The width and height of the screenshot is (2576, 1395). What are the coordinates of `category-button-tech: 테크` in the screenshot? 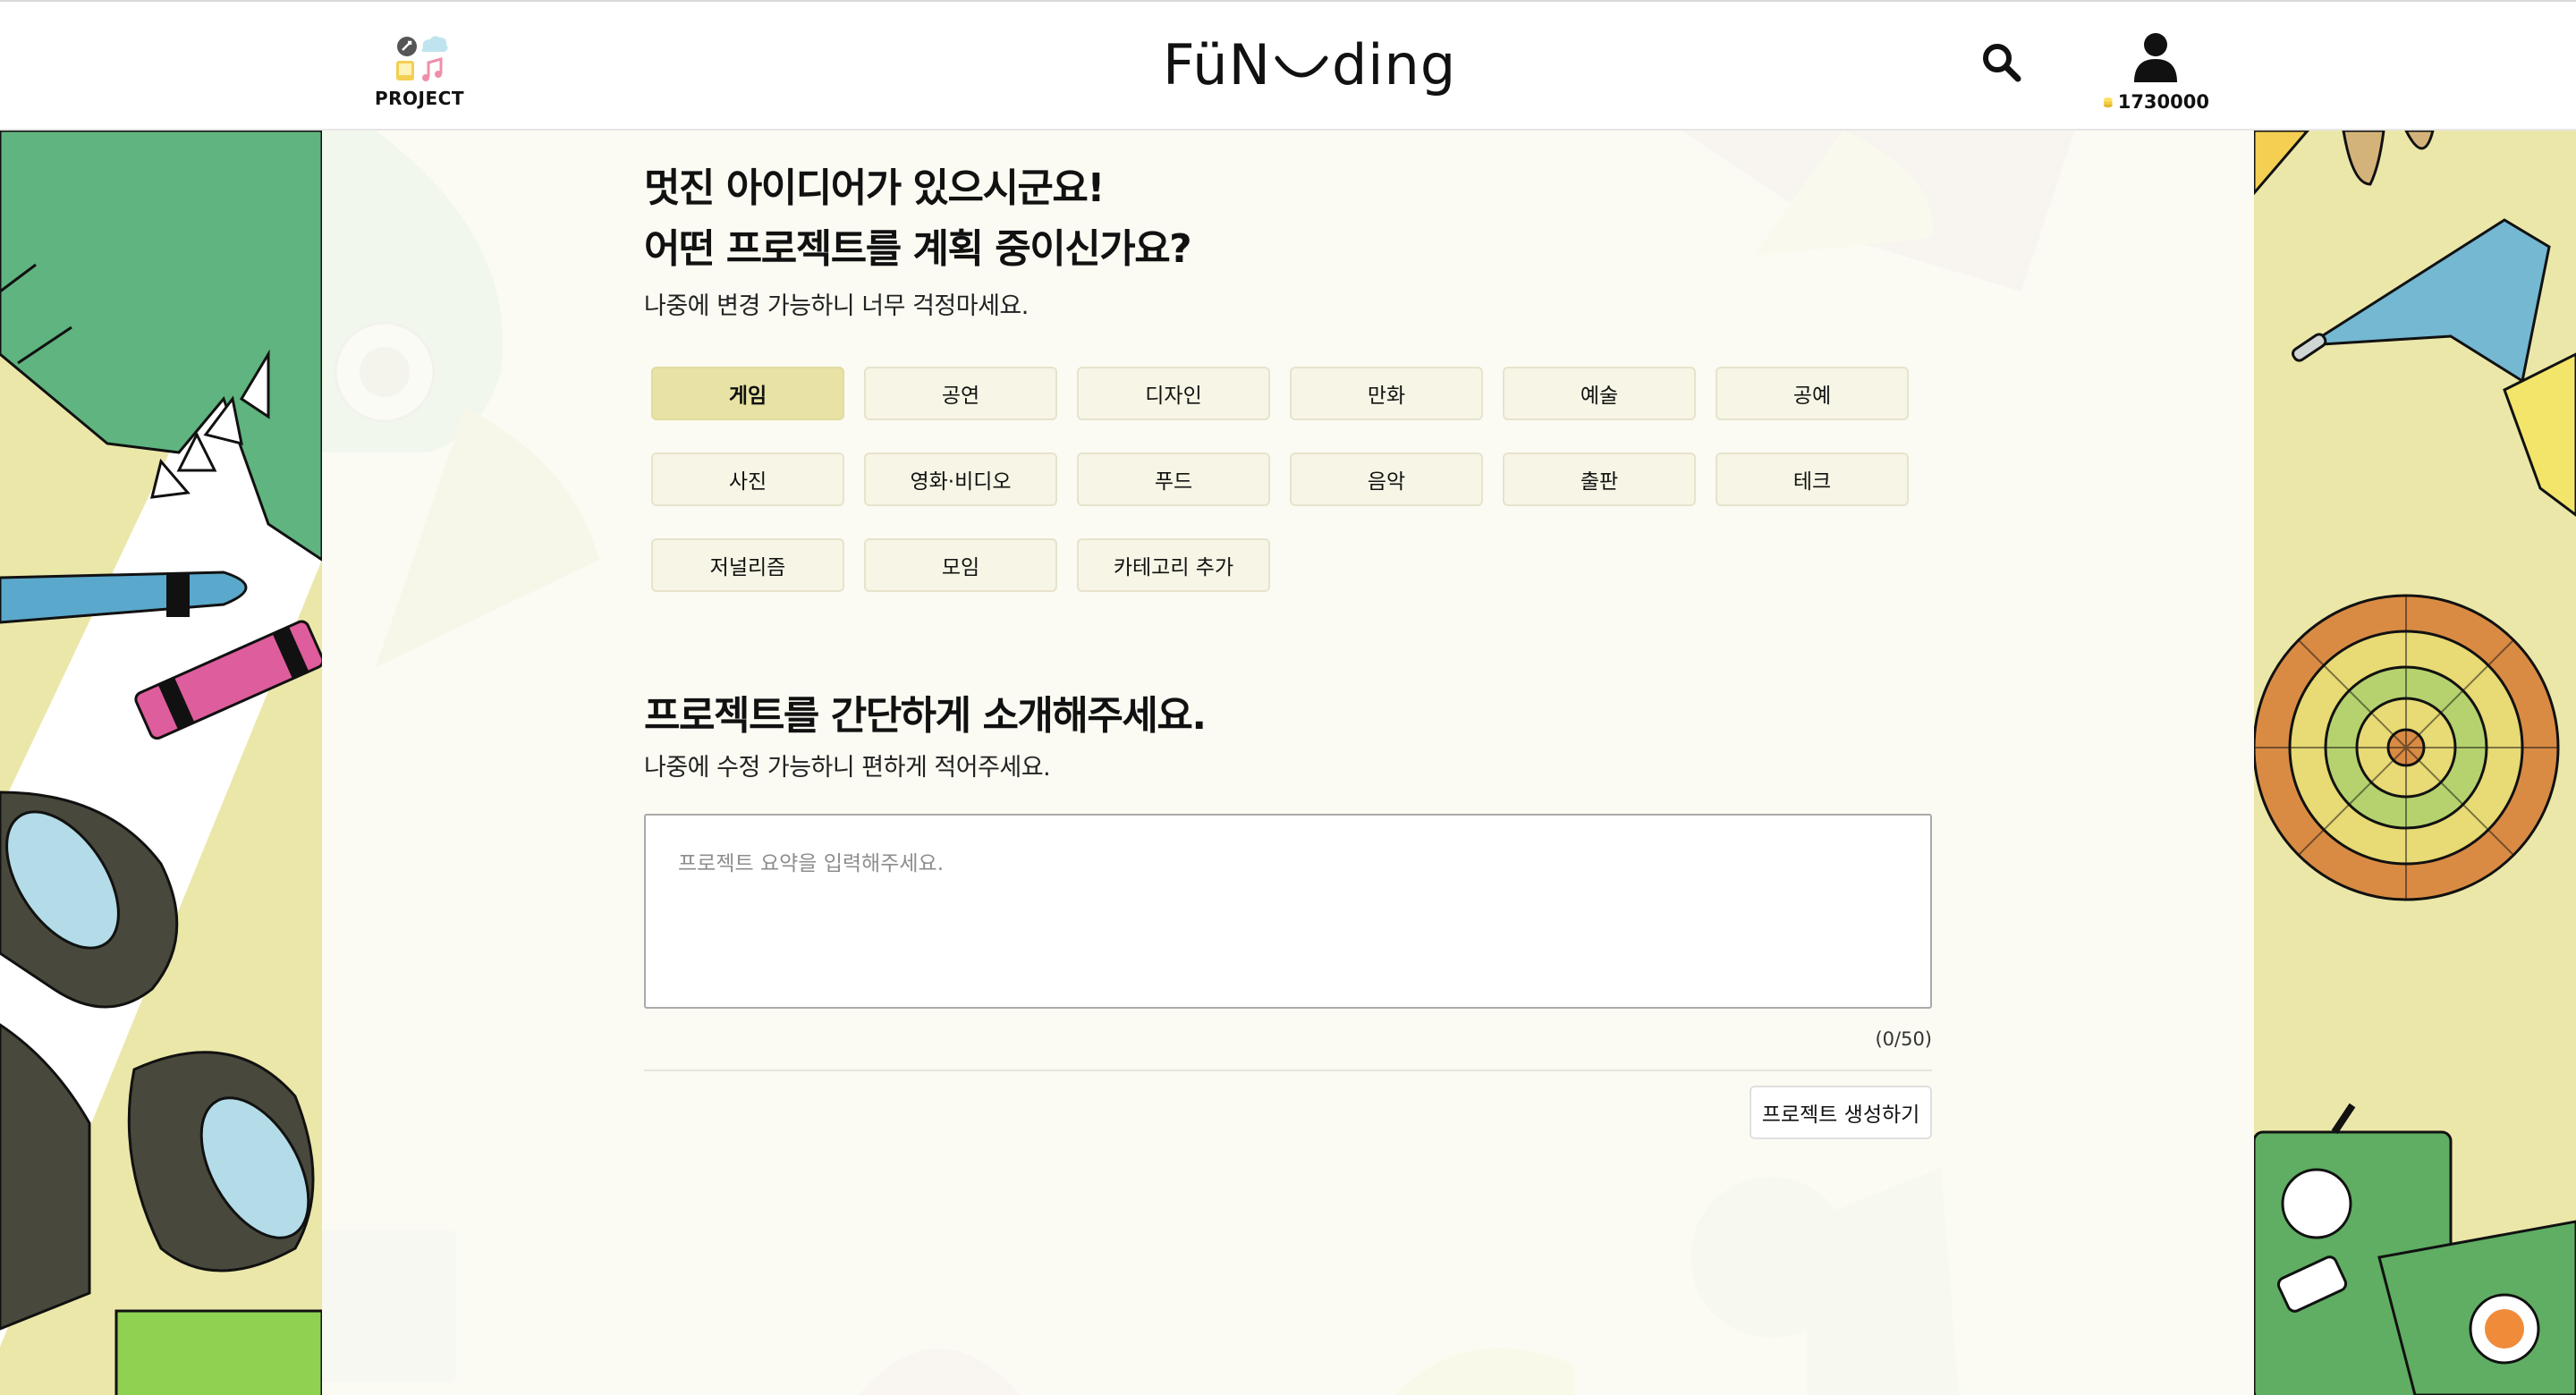 It's located at (1812, 479).